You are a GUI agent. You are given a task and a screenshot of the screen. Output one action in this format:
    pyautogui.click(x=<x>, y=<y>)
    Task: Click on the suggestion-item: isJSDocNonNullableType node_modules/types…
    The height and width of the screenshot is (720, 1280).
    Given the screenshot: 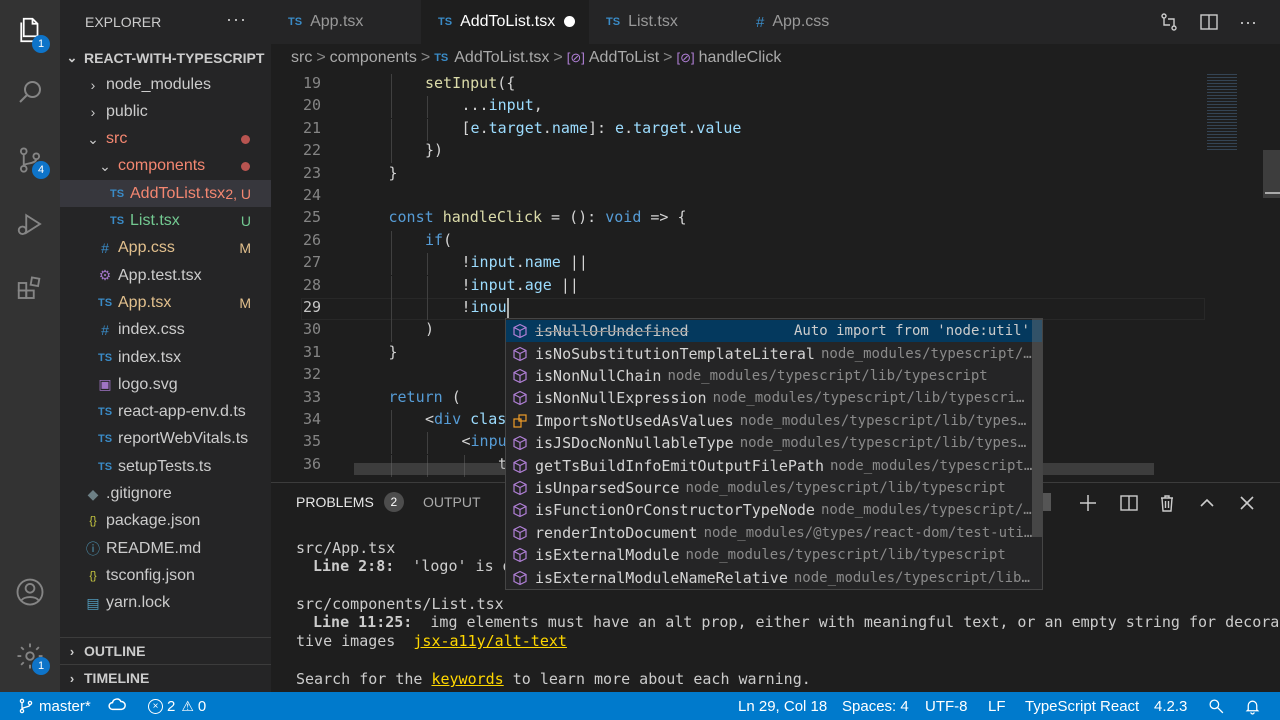 What is the action you would take?
    pyautogui.click(x=774, y=443)
    